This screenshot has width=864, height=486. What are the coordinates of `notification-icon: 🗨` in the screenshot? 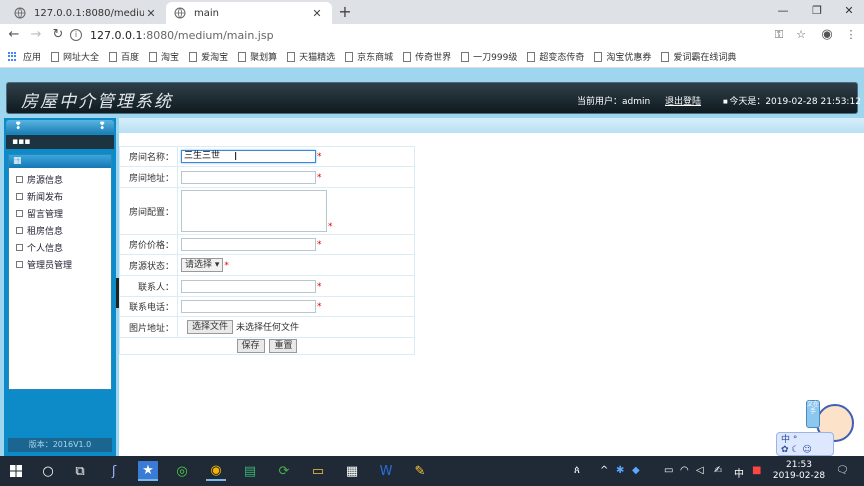 It's located at (842, 470).